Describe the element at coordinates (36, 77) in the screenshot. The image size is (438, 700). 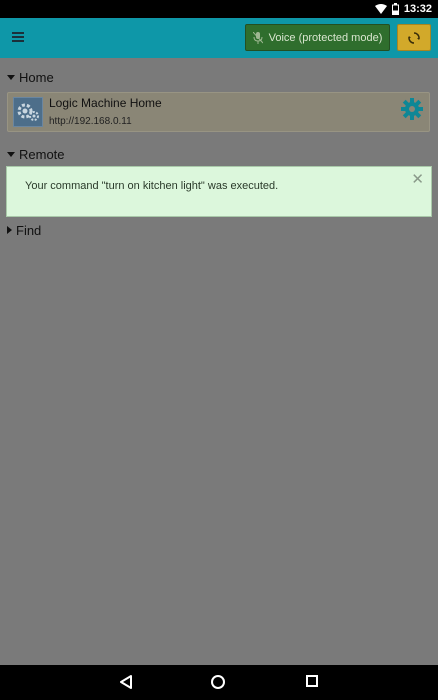
I see `section-home-label: Home` at that location.